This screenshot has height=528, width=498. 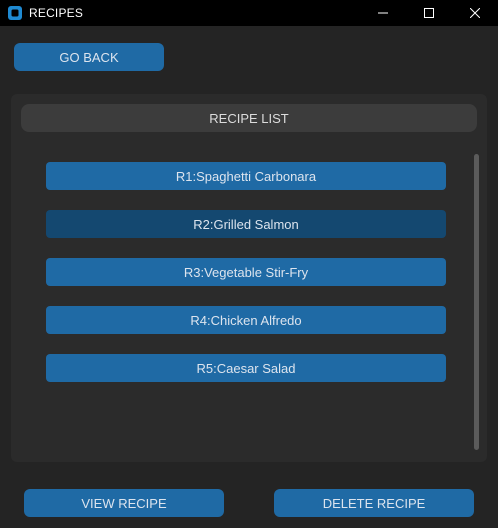 I want to click on scrollbar-thumb, so click(x=476, y=302).